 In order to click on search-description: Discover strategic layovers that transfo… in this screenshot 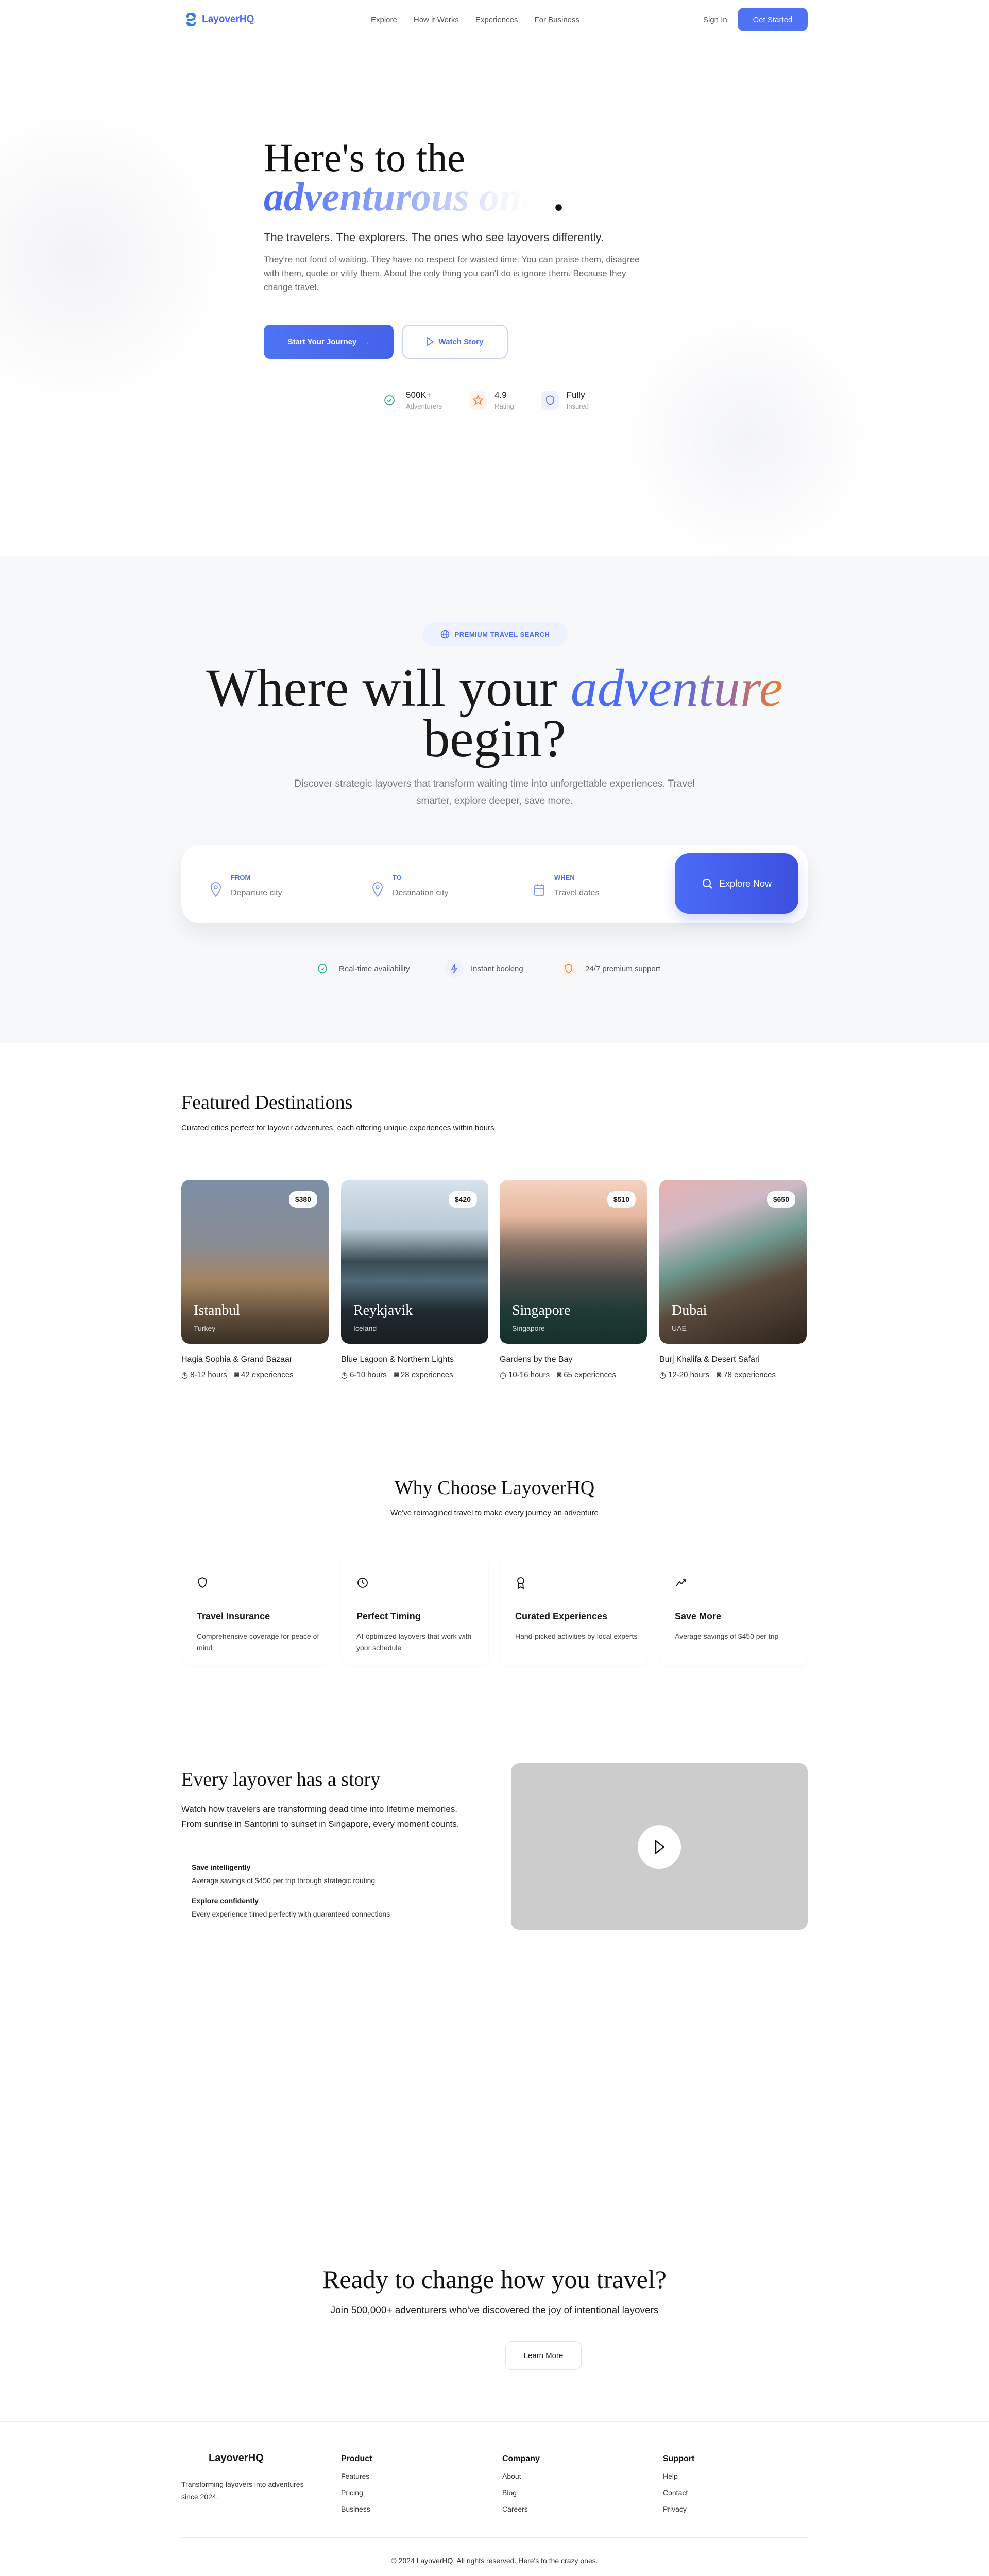, I will do `click(494, 792)`.